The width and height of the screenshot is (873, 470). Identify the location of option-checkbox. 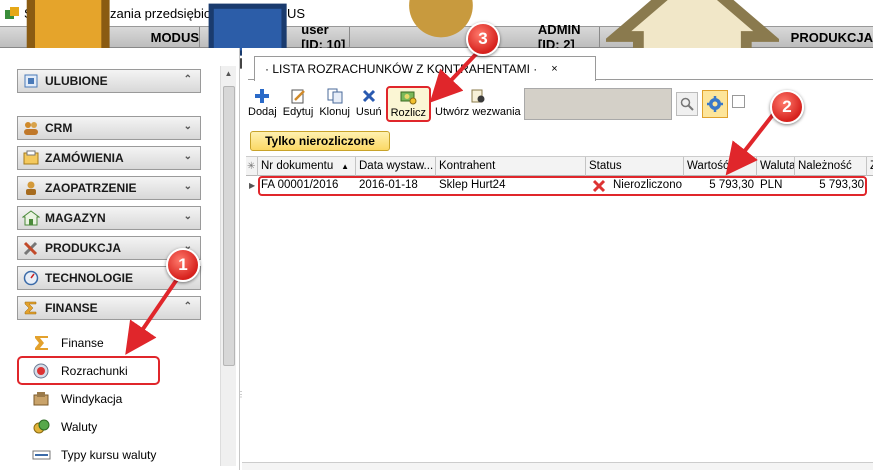
(738, 101).